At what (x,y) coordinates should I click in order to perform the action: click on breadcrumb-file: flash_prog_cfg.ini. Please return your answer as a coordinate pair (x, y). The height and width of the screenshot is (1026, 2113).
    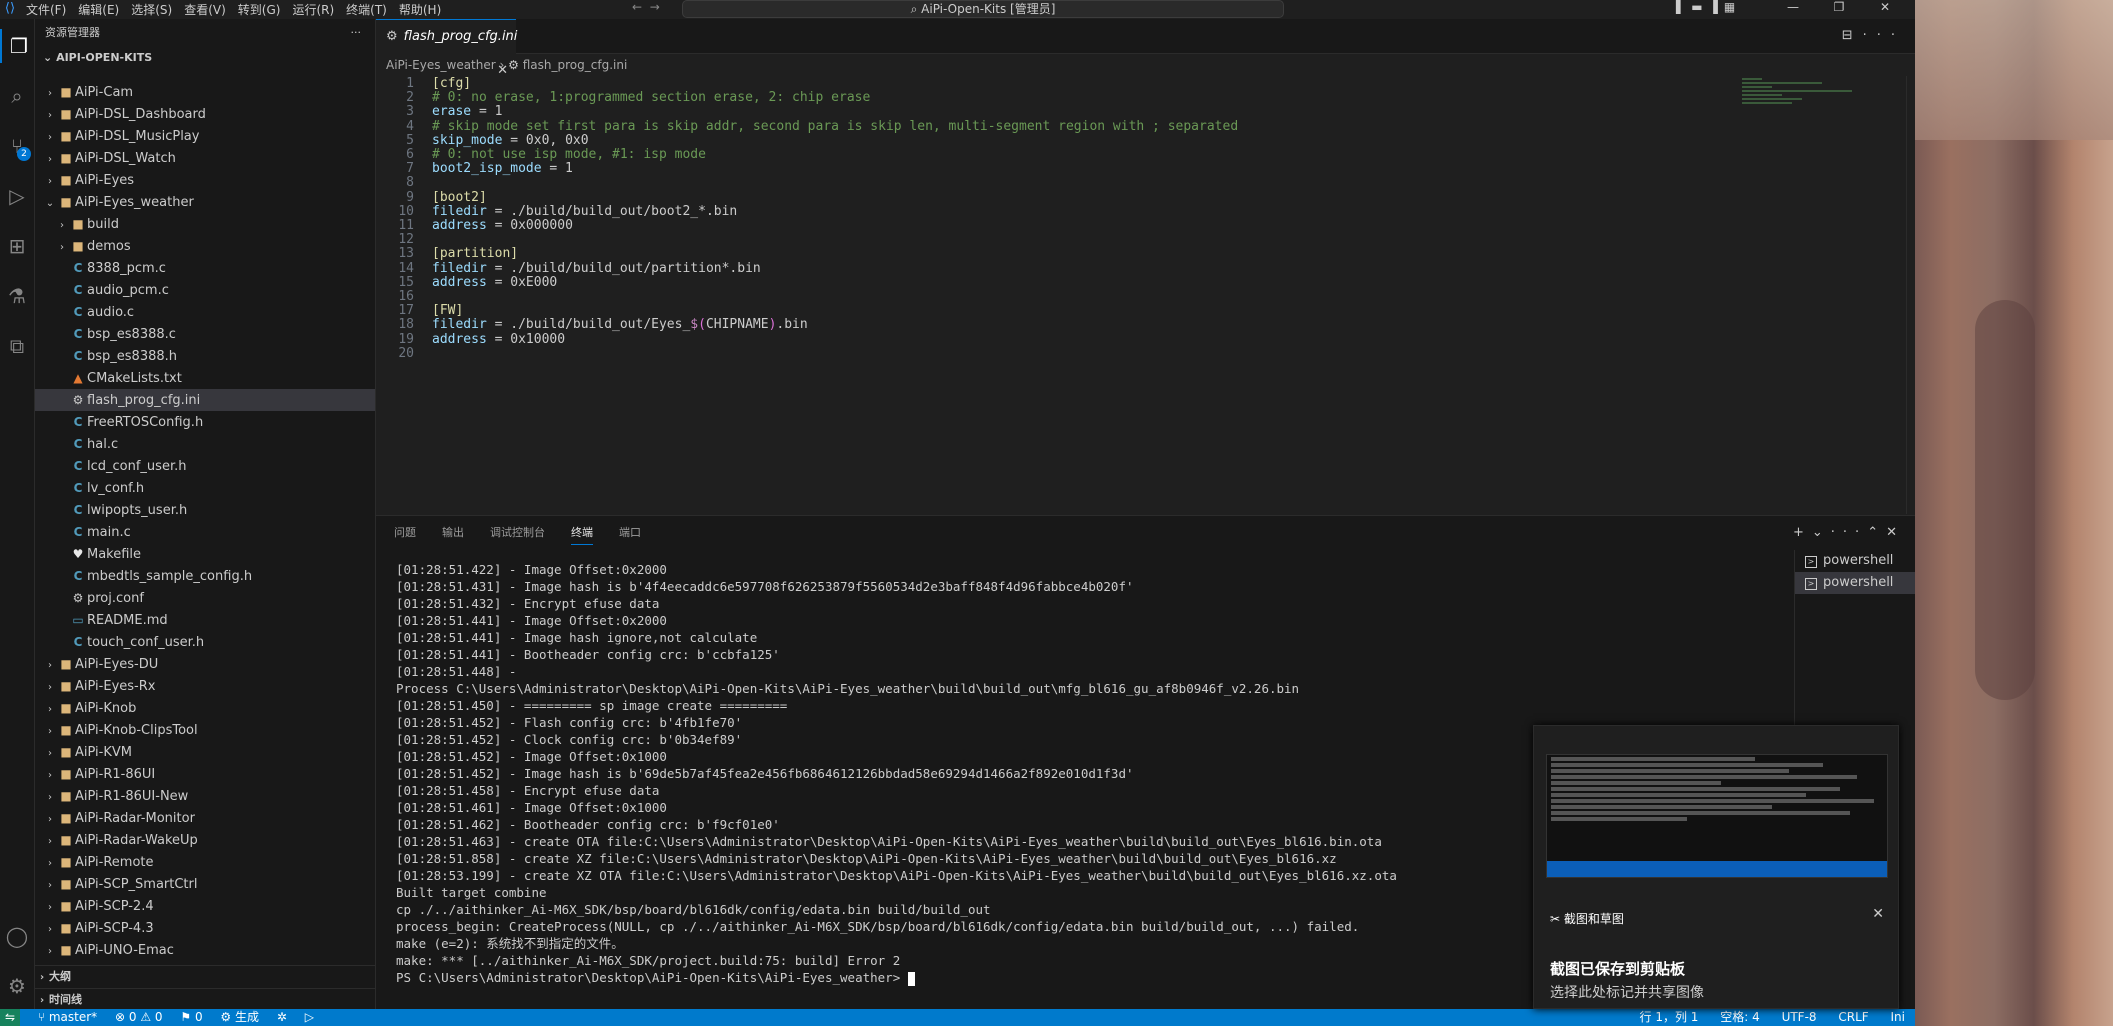
    Looking at the image, I should click on (575, 65).